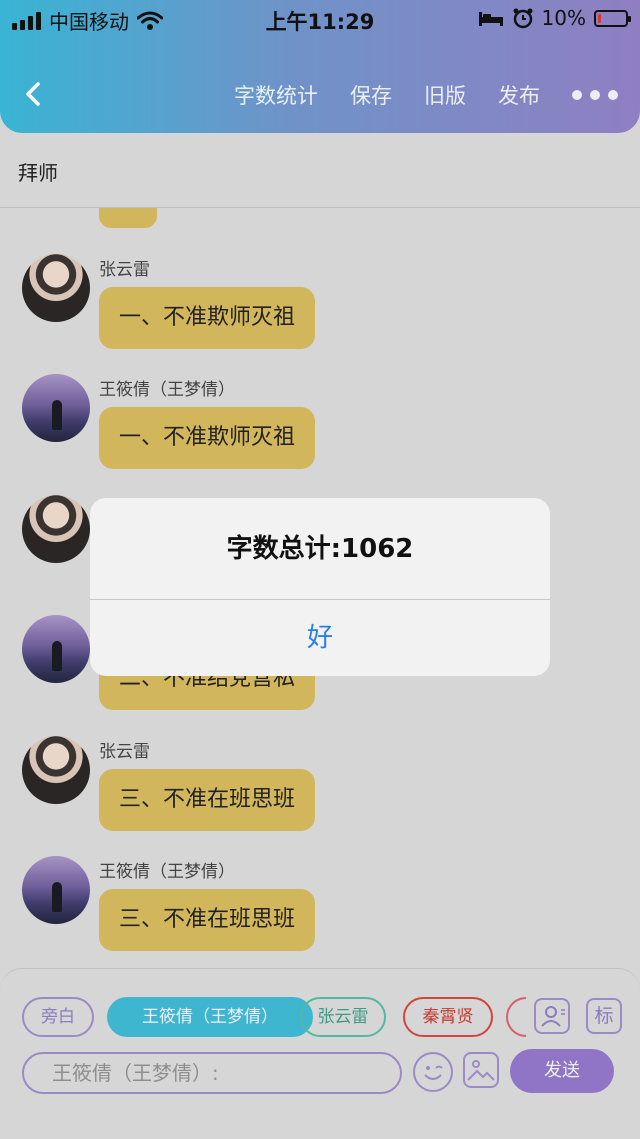 This screenshot has height=1139, width=640. I want to click on title-bar: 拜师, so click(320, 170).